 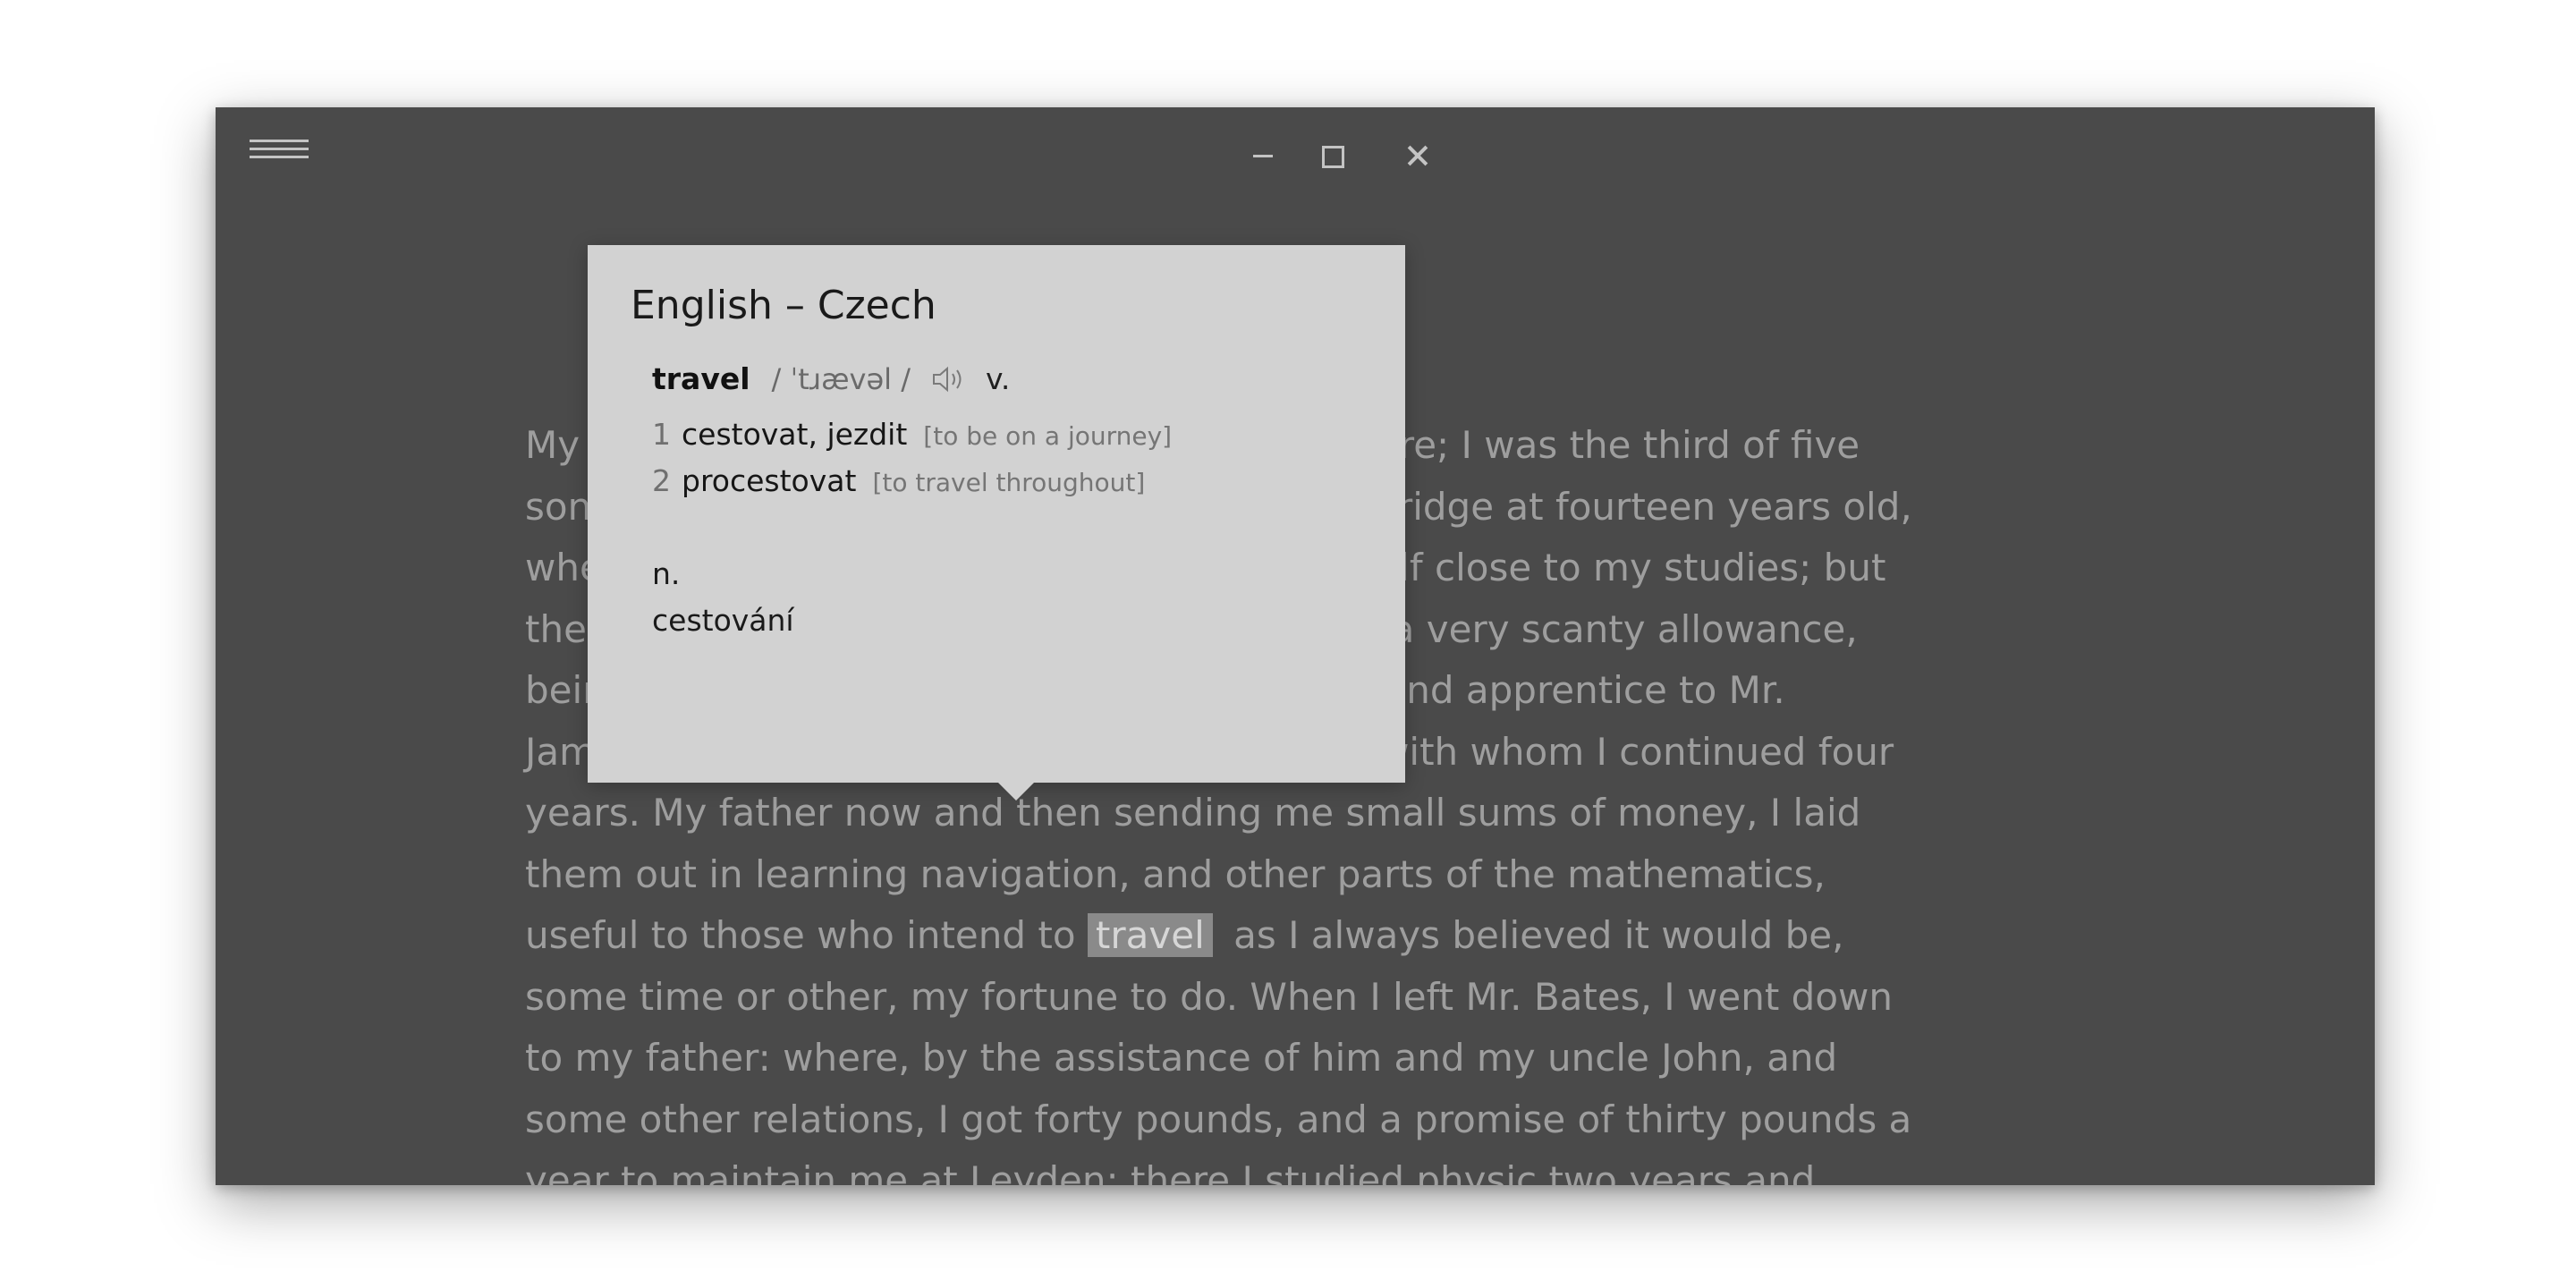 I want to click on text-segment: as I always believed it would be,, so click(x=1532, y=935).